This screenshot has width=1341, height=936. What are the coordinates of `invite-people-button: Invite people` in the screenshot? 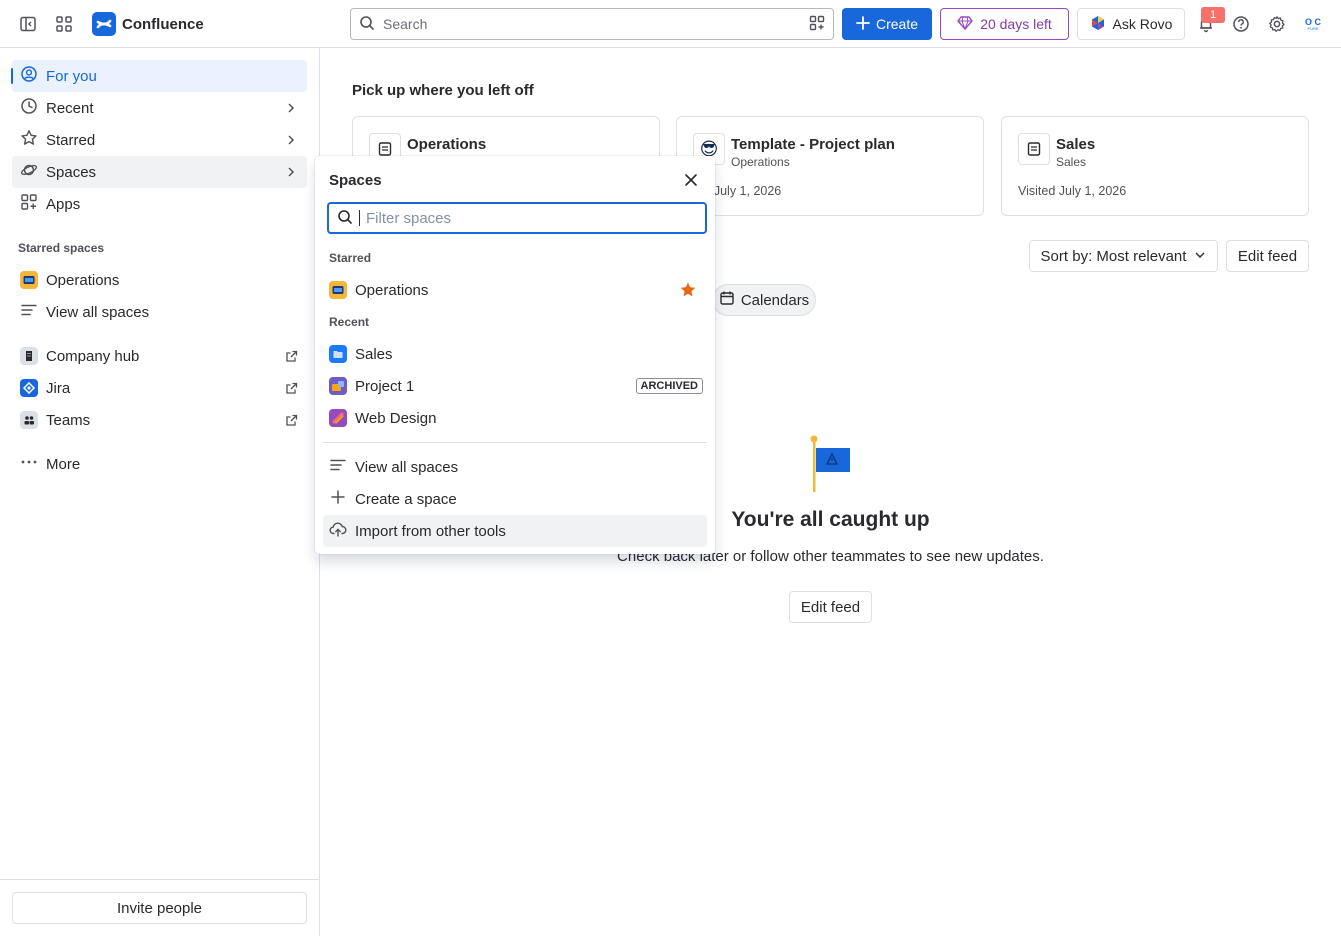 It's located at (159, 908).